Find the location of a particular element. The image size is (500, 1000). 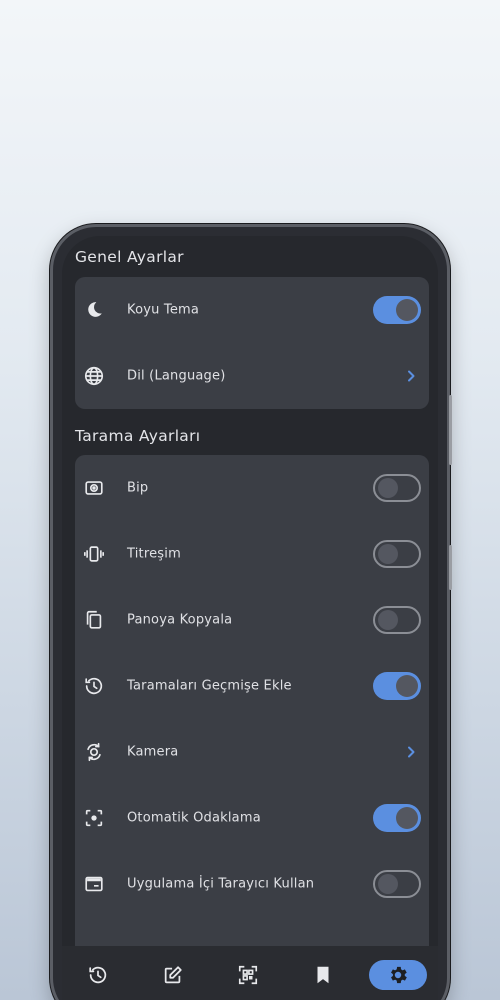

setting-row-autofocus: Otomatik Odaklama is located at coordinates (252, 818).